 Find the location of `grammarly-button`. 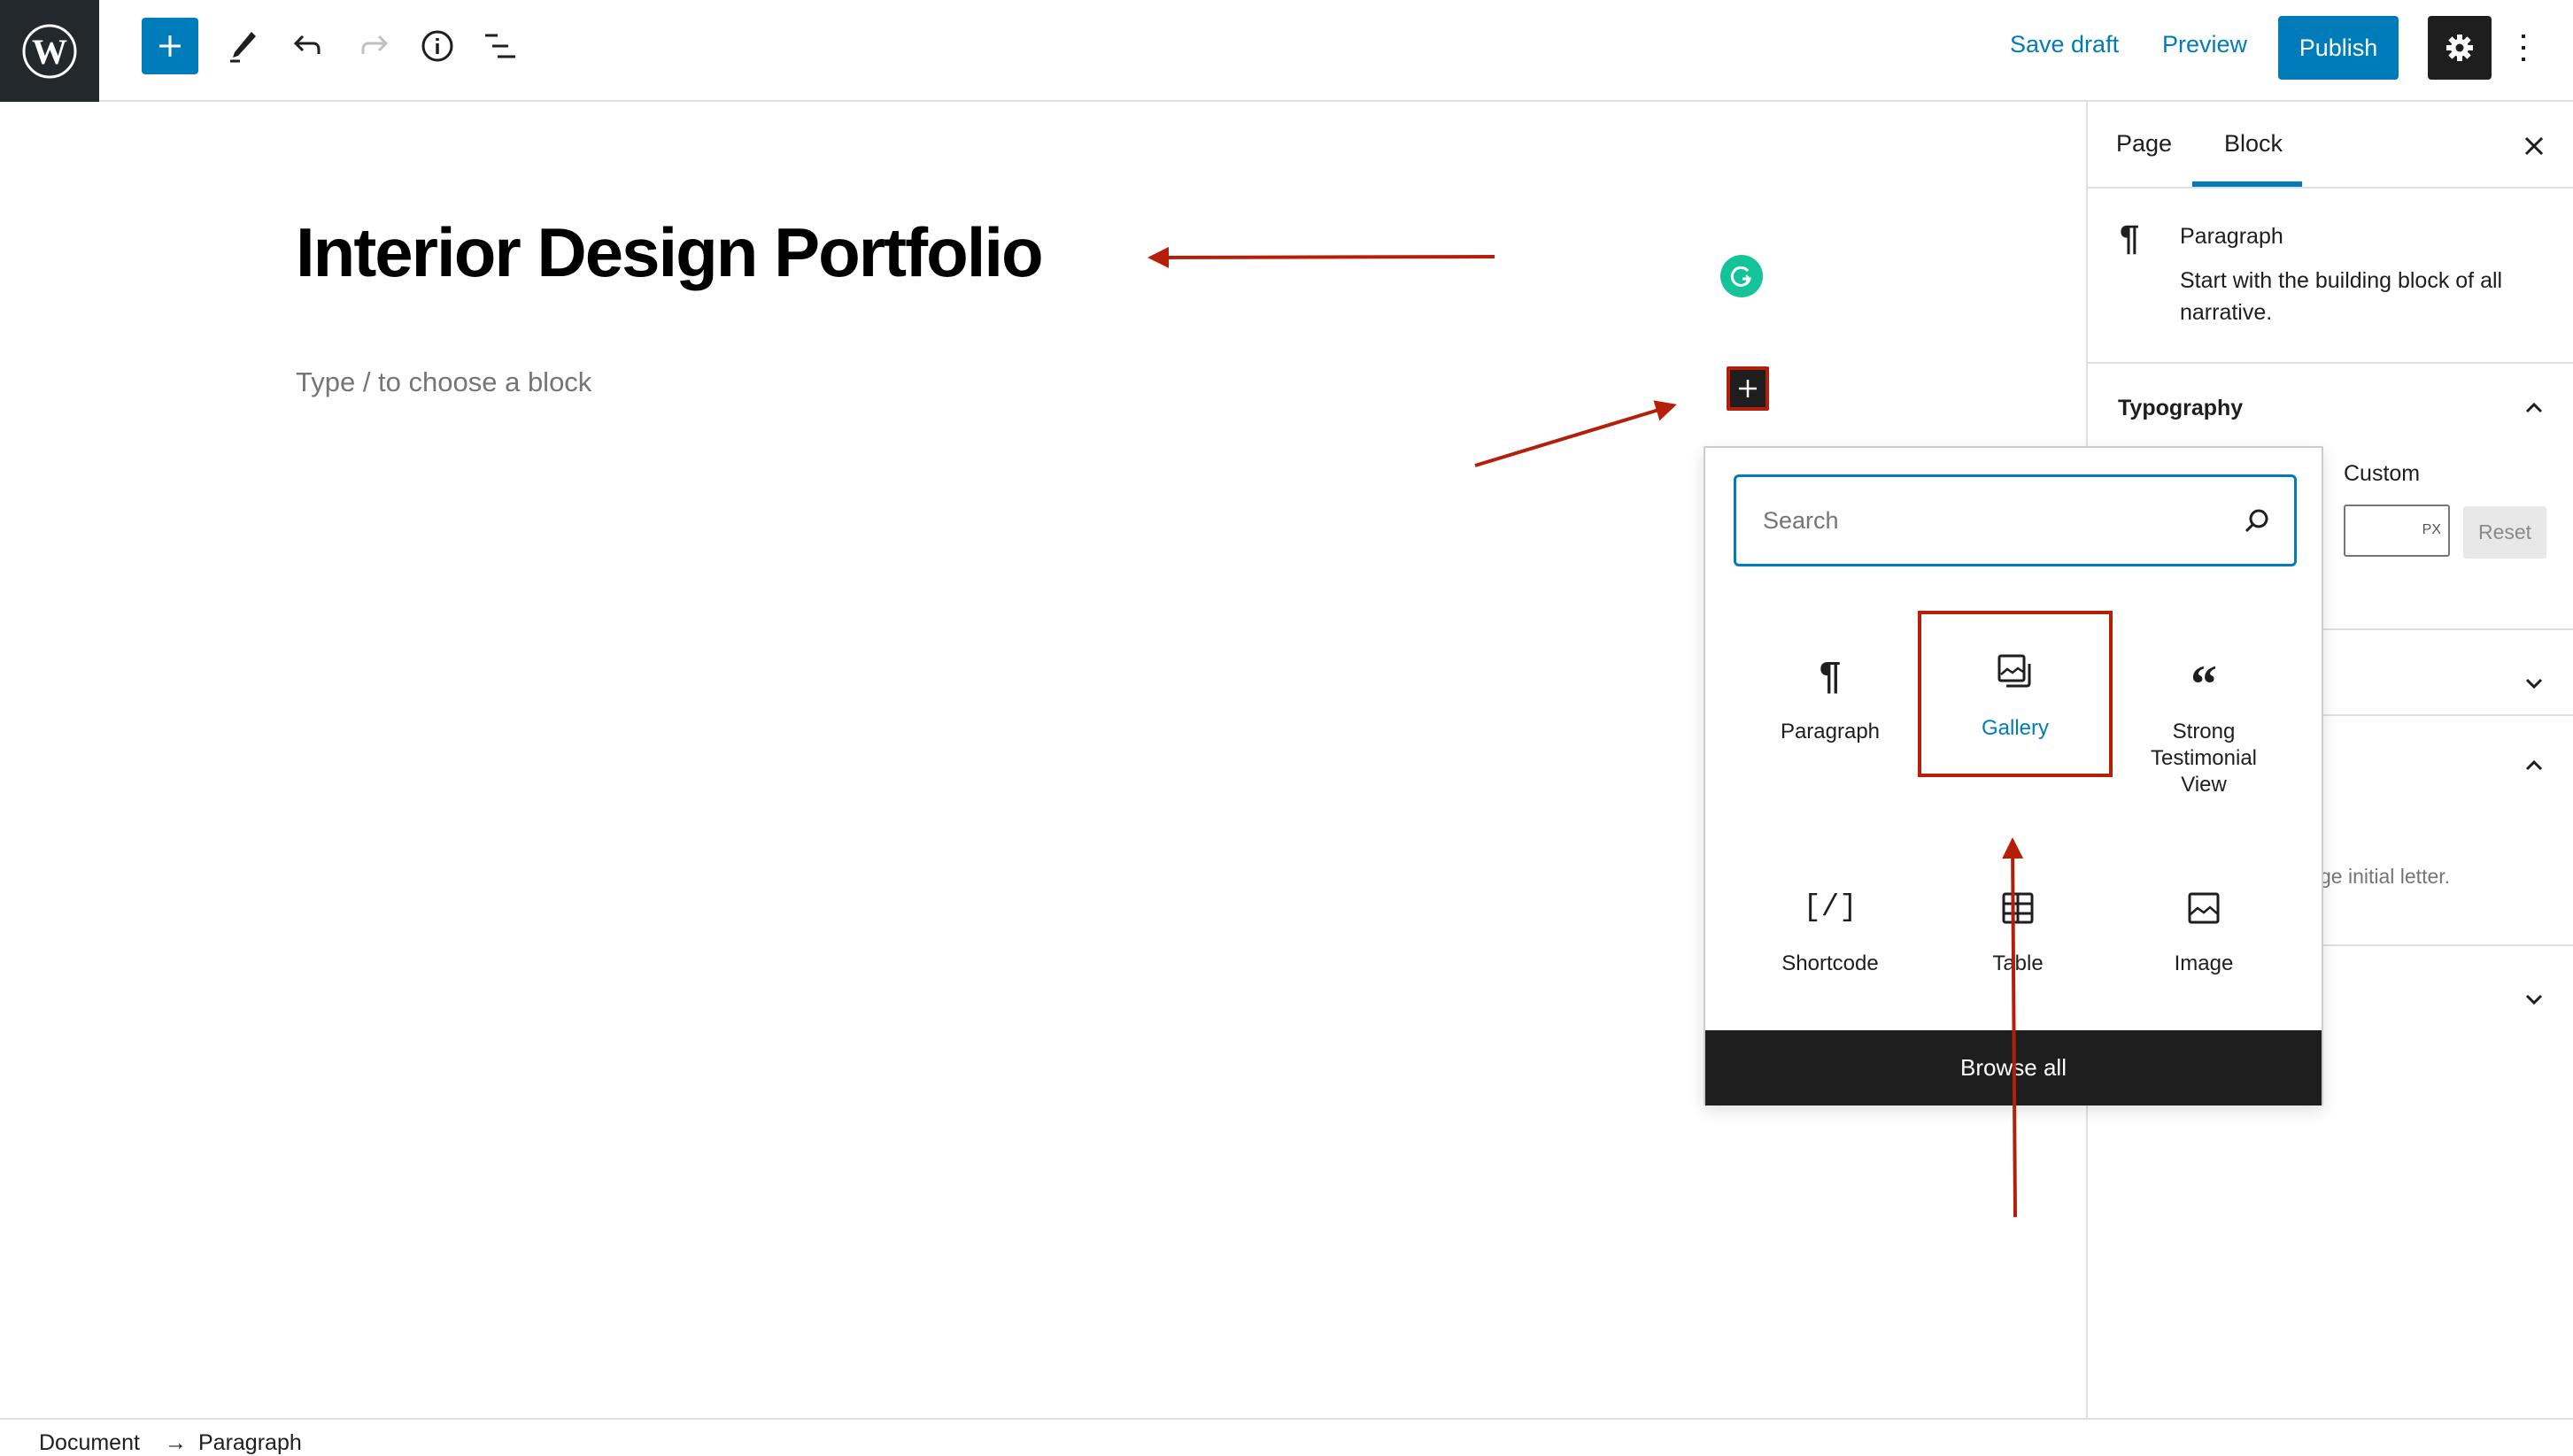

grammarly-button is located at coordinates (1741, 276).